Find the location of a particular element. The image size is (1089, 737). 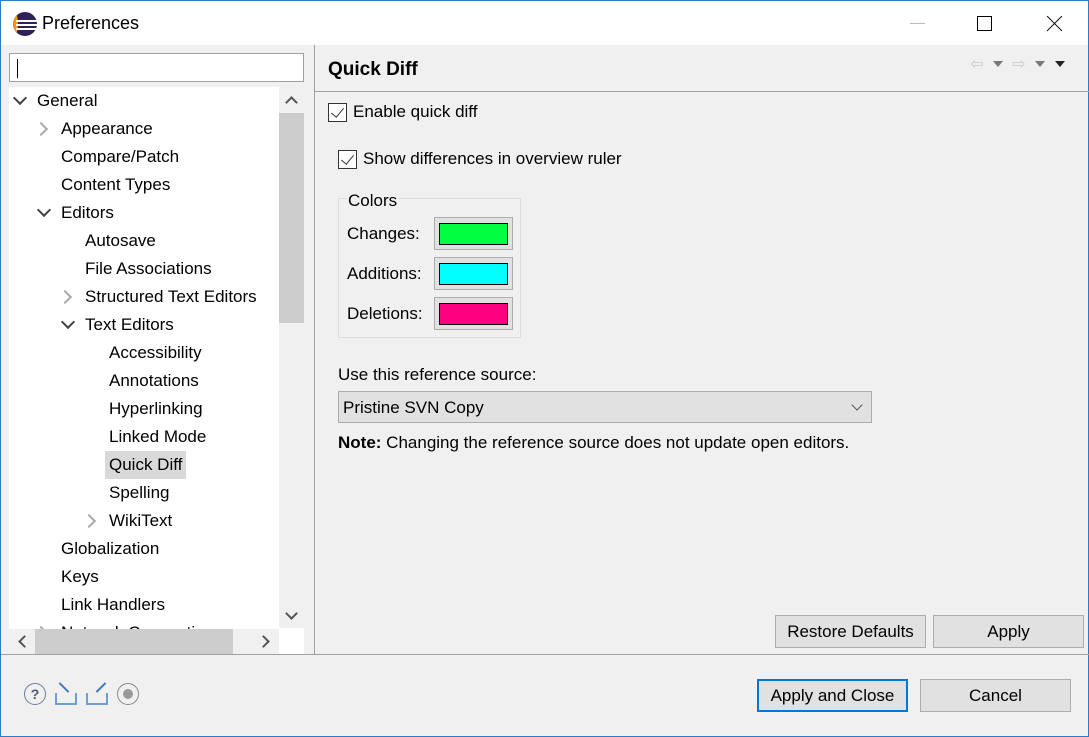

close-icon is located at coordinates (1055, 23).